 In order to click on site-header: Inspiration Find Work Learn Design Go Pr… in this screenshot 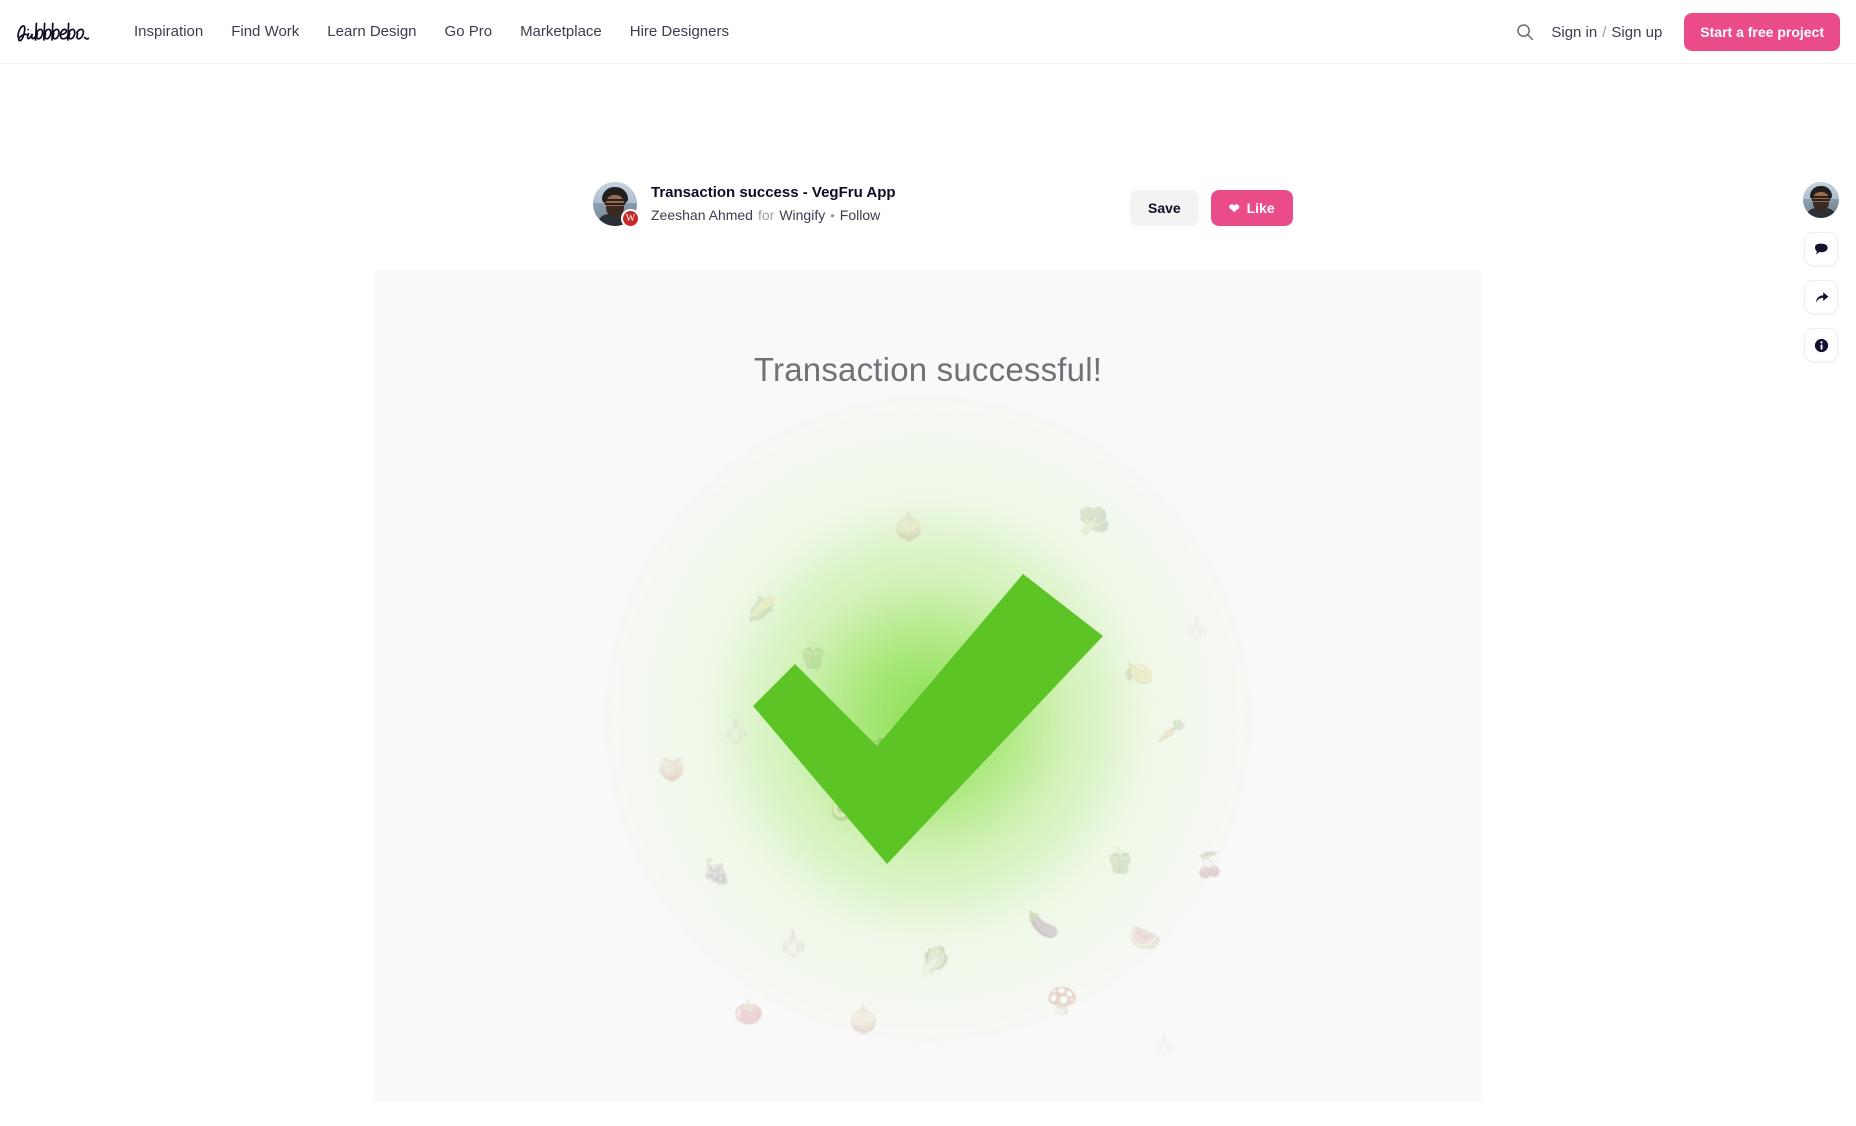, I will do `click(928, 32)`.